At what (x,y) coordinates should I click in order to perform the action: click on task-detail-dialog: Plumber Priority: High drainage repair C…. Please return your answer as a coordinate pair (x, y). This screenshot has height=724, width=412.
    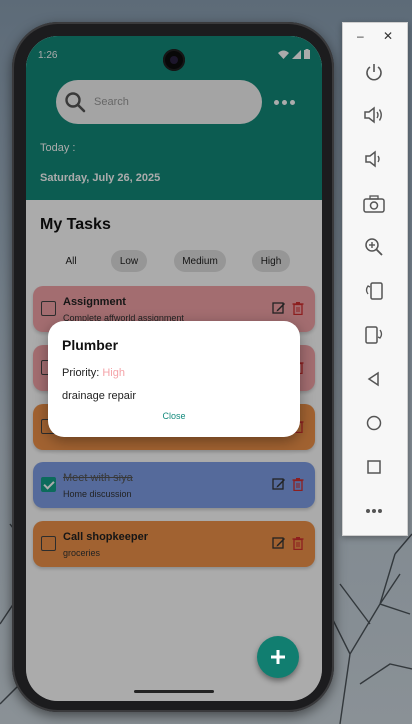
    Looking at the image, I should click on (174, 379).